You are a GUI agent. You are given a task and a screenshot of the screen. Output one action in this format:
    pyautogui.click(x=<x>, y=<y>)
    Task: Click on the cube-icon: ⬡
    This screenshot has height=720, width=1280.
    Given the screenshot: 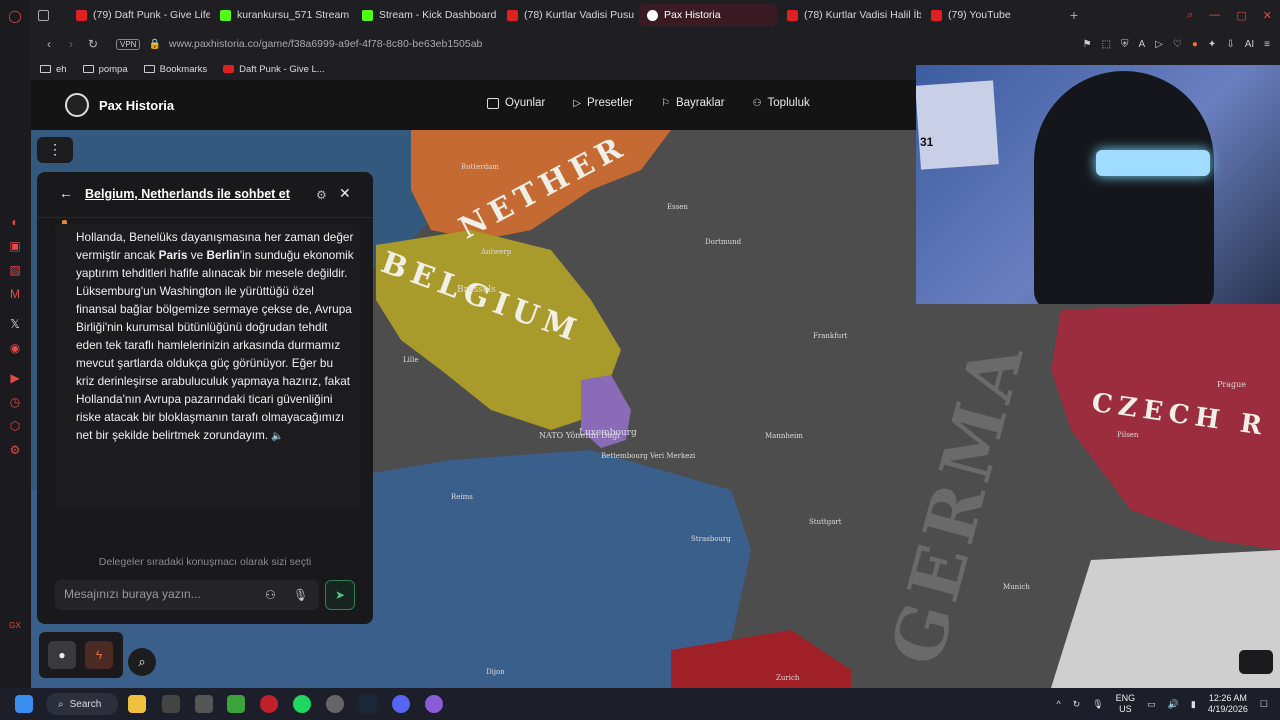 What is the action you would take?
    pyautogui.click(x=15, y=426)
    